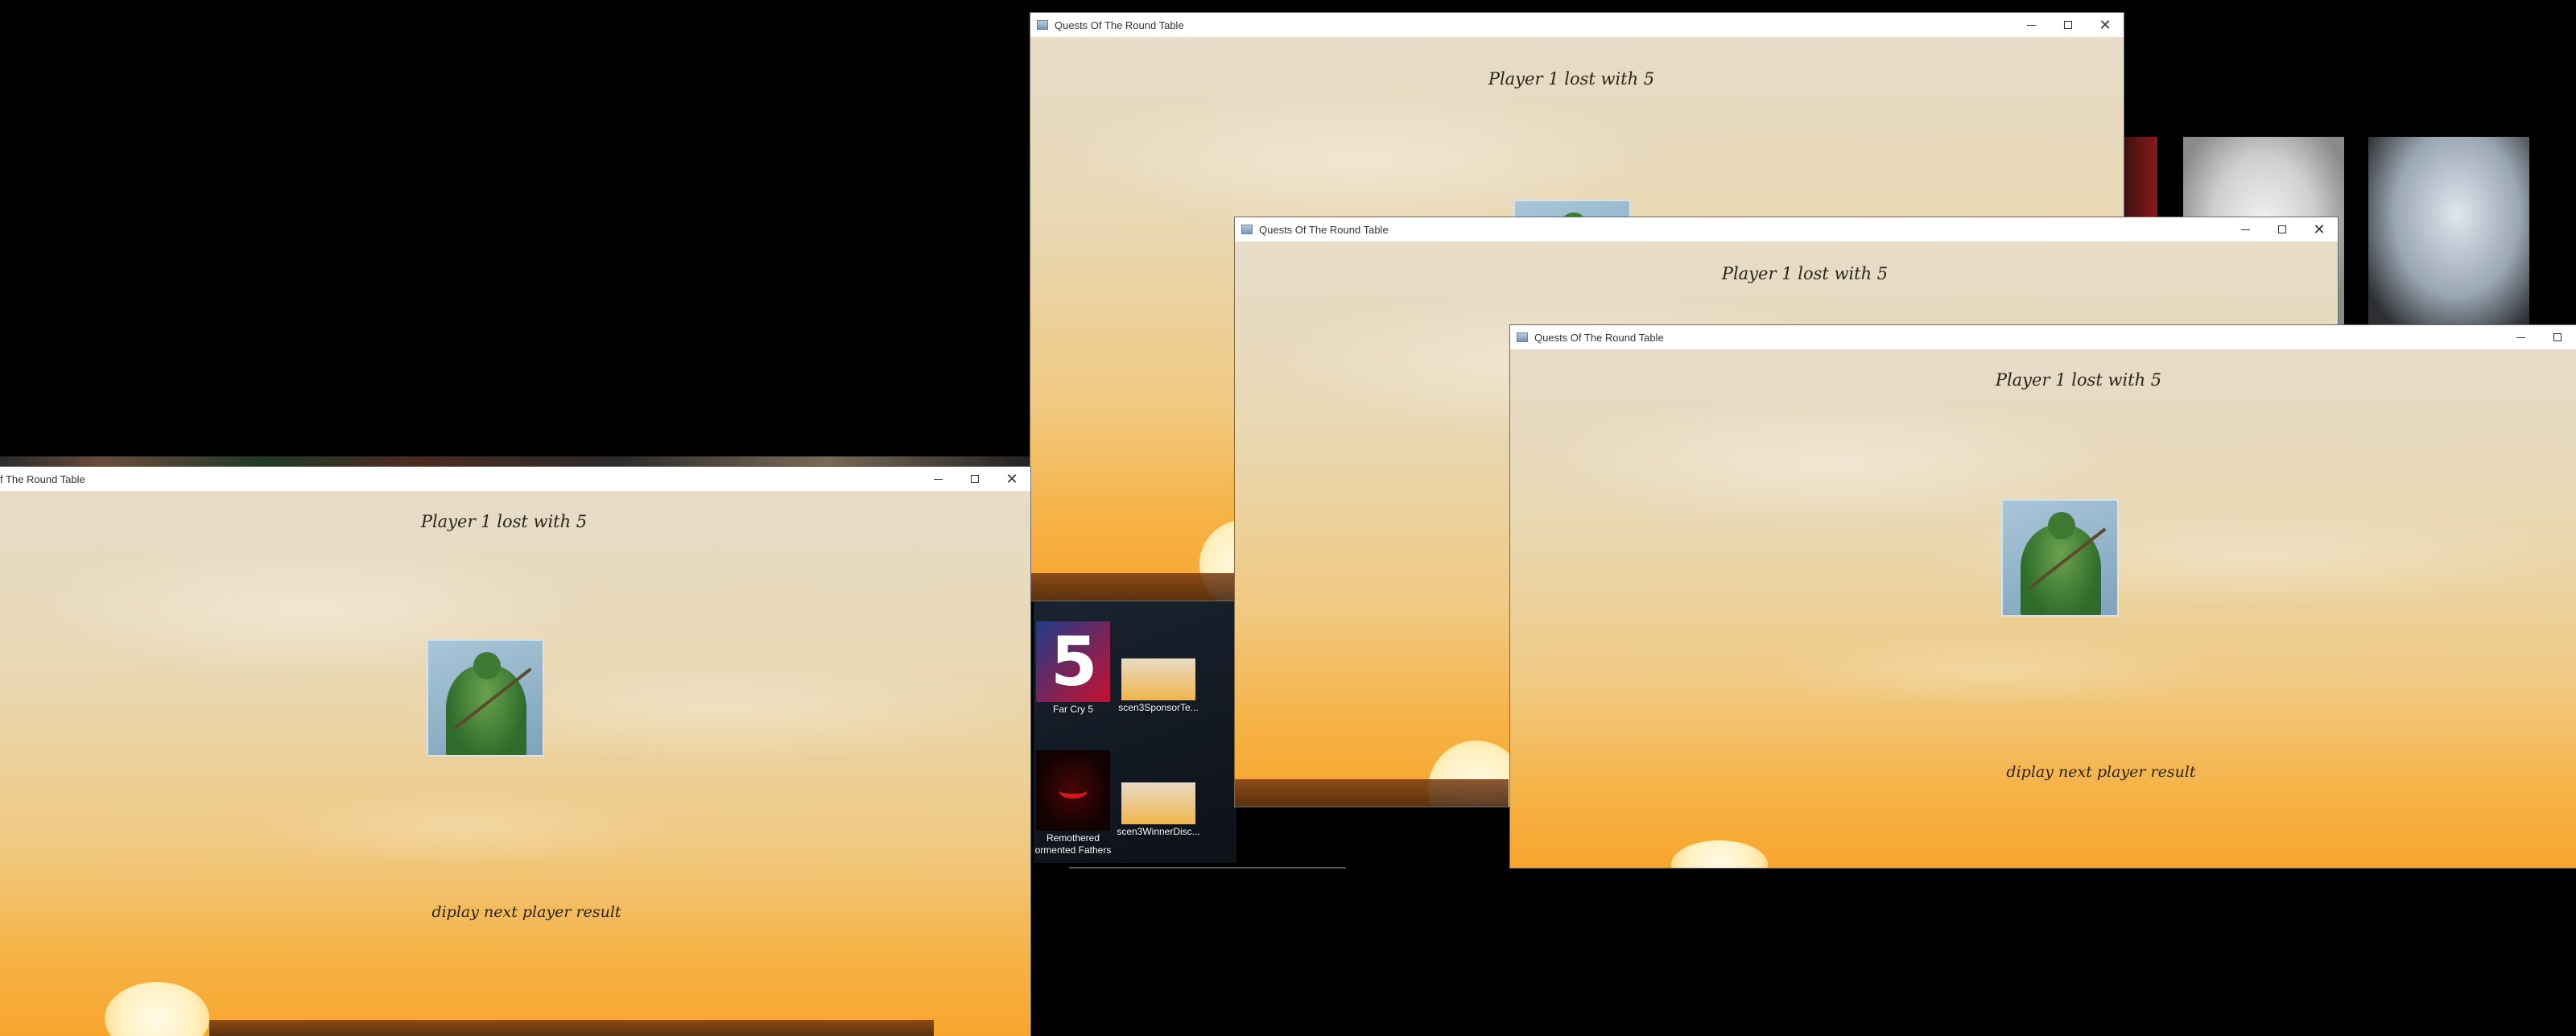 This screenshot has width=2576, height=1036. What do you see at coordinates (1072, 709) in the screenshot?
I see `desktop-icon-label: Far Cry 5` at bounding box center [1072, 709].